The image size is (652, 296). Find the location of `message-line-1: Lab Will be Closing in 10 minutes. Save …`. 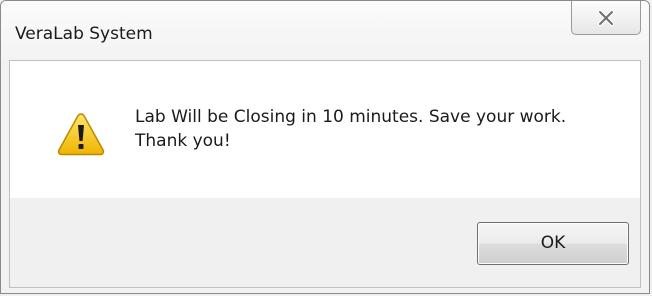

message-line-1: Lab Will be Closing in 10 minutes. Save … is located at coordinates (351, 117).